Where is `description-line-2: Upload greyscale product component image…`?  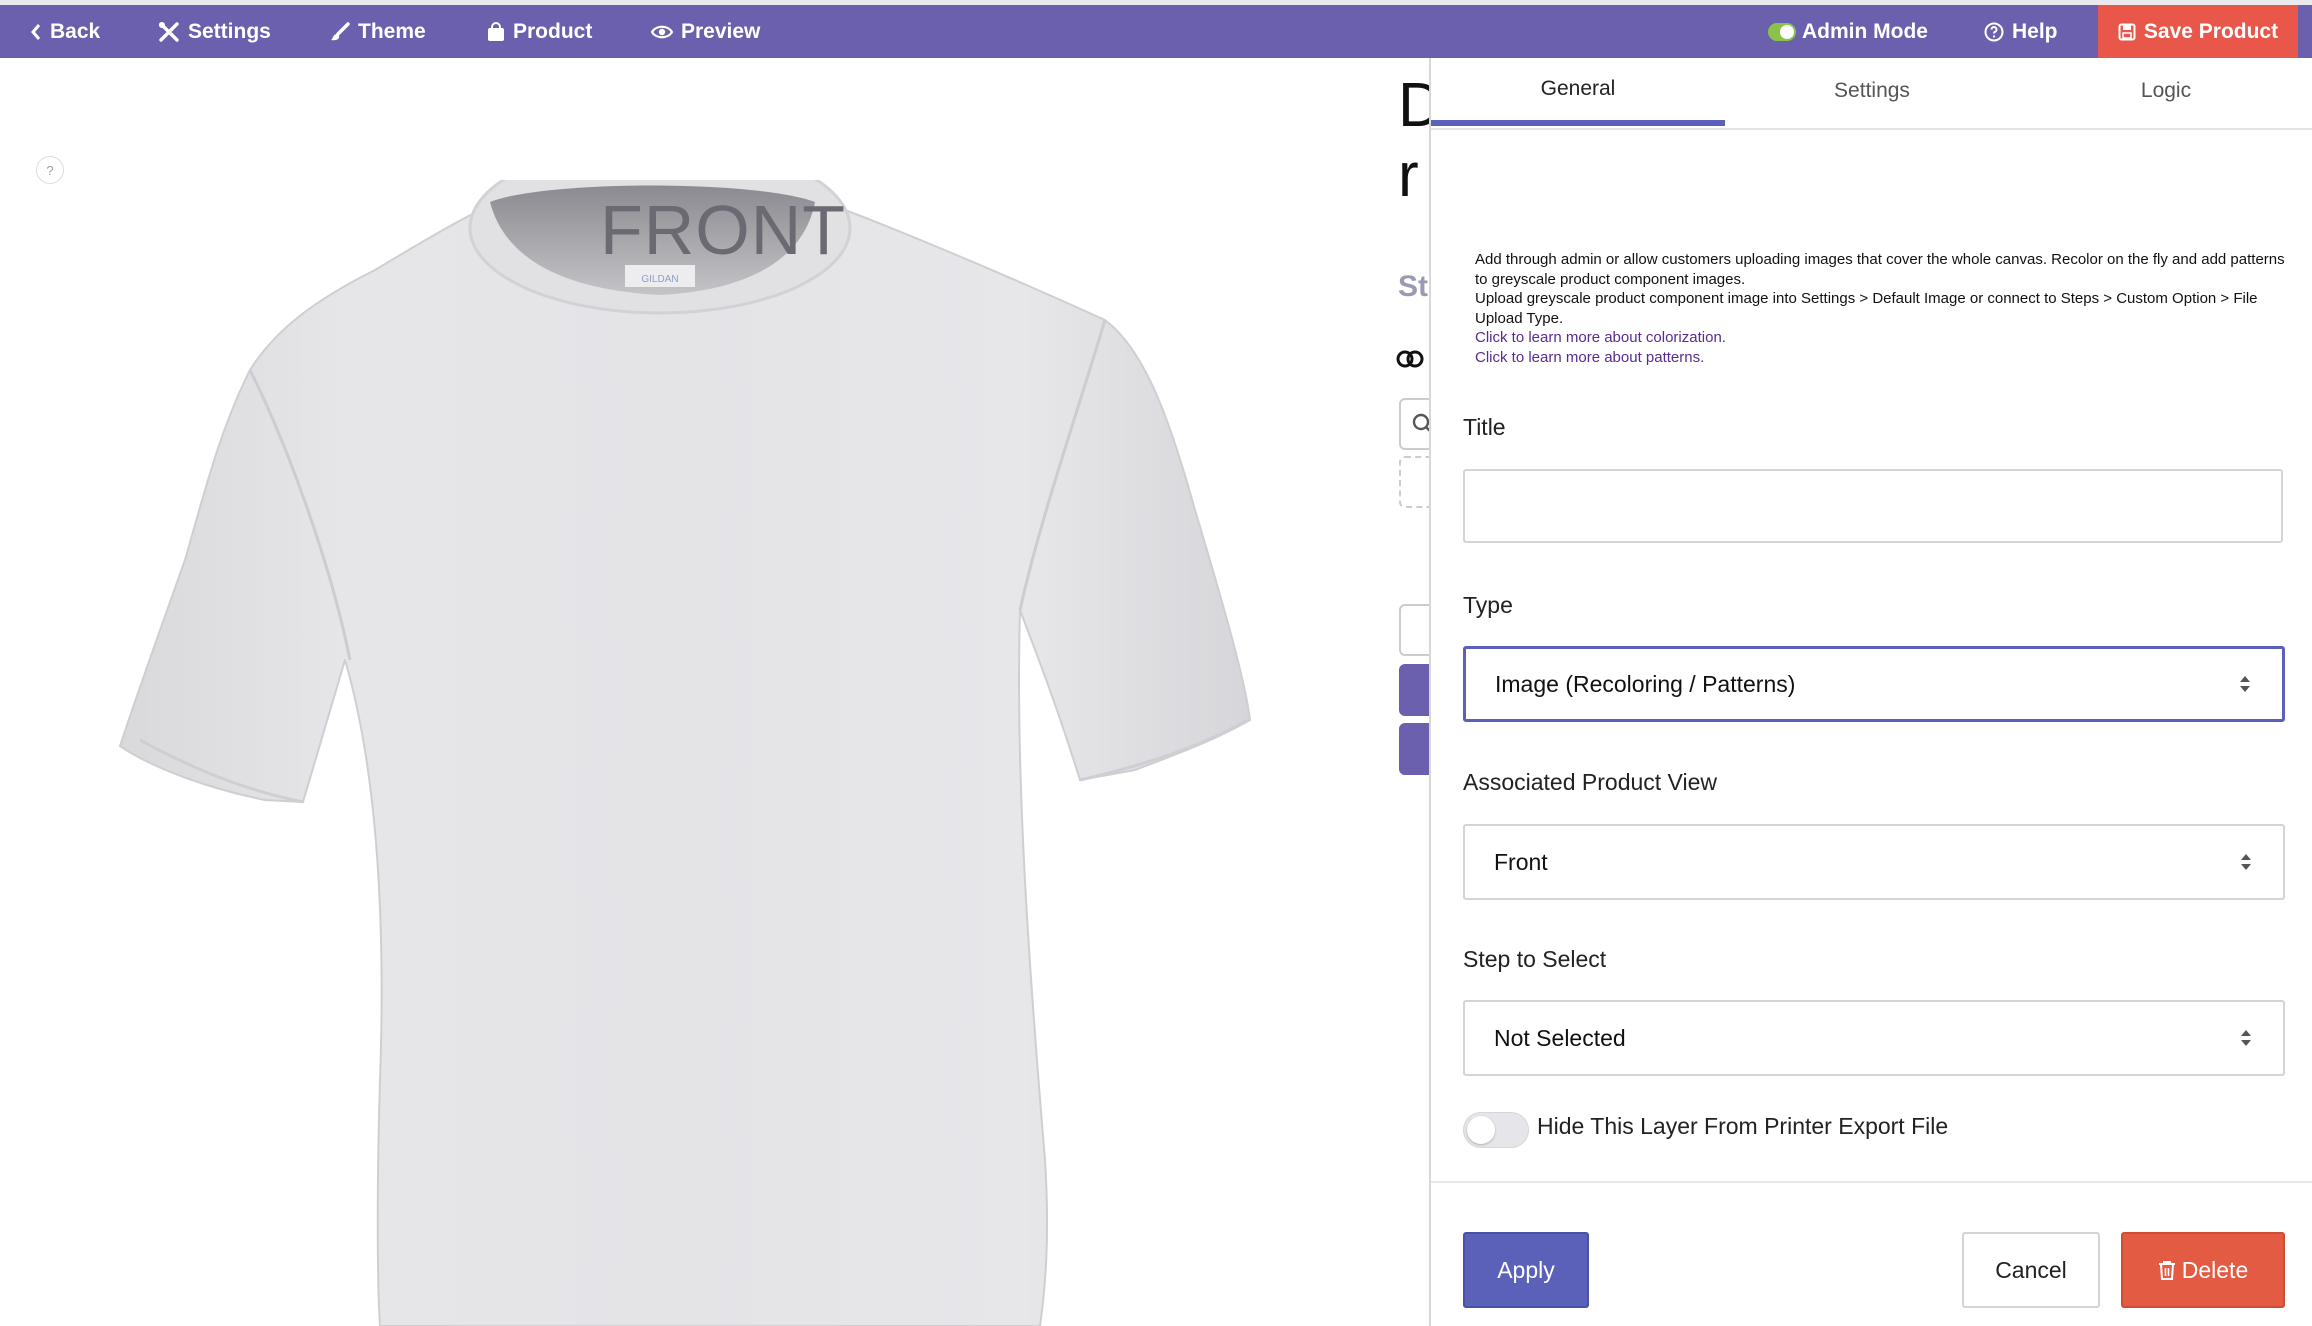
description-line-2: Upload greyscale product component image… is located at coordinates (1866, 308).